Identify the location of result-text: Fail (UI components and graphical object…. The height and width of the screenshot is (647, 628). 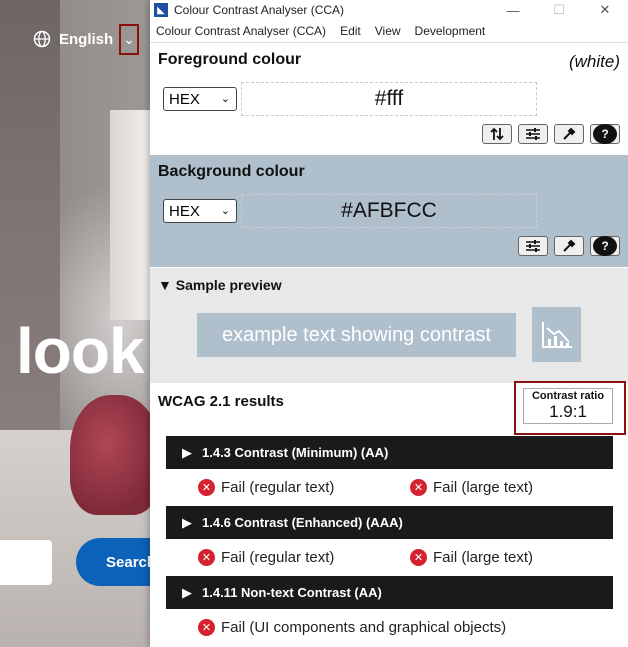
(364, 627).